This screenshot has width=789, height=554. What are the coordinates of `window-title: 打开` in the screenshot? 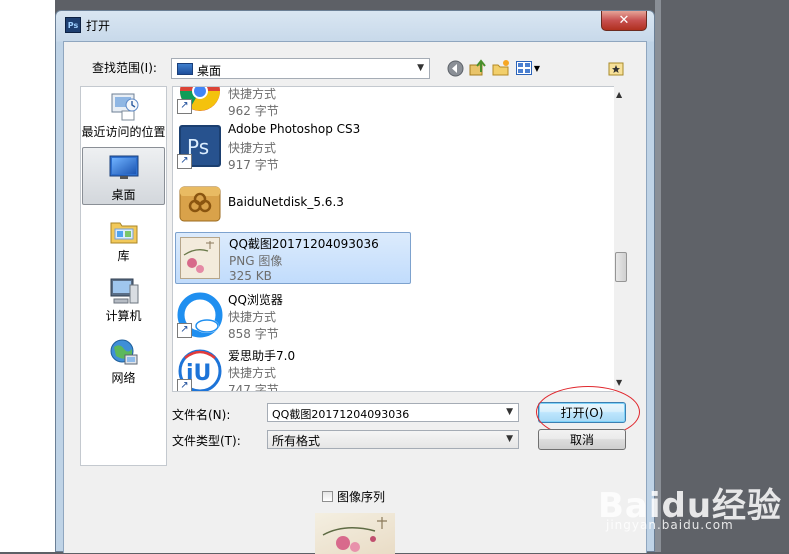 It's located at (98, 26).